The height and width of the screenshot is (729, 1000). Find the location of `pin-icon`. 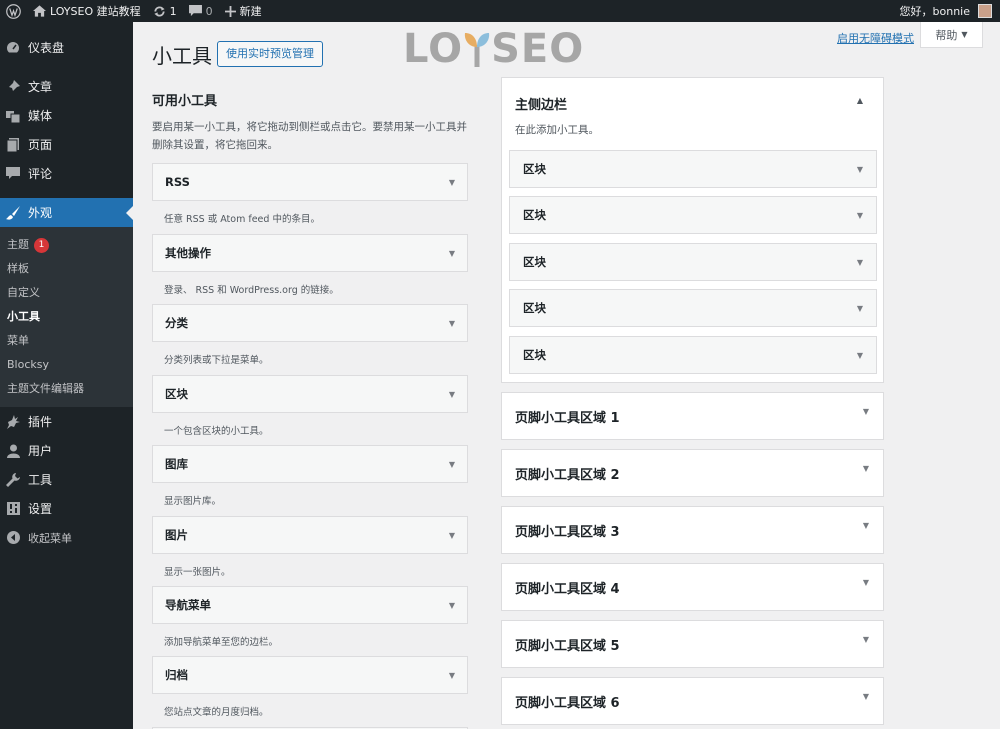

pin-icon is located at coordinates (13, 86).